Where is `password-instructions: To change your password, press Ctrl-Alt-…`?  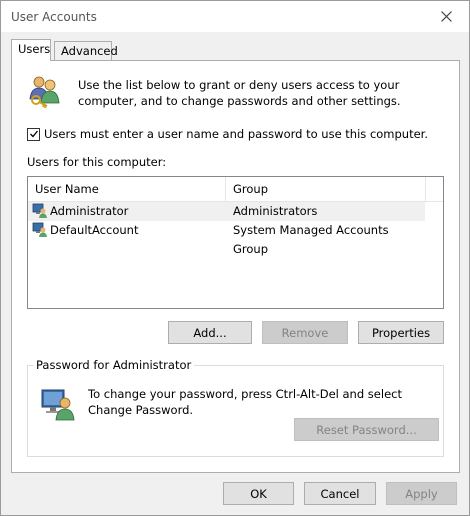
password-instructions: To change your password, press Ctrl-Alt-… is located at coordinates (245, 402).